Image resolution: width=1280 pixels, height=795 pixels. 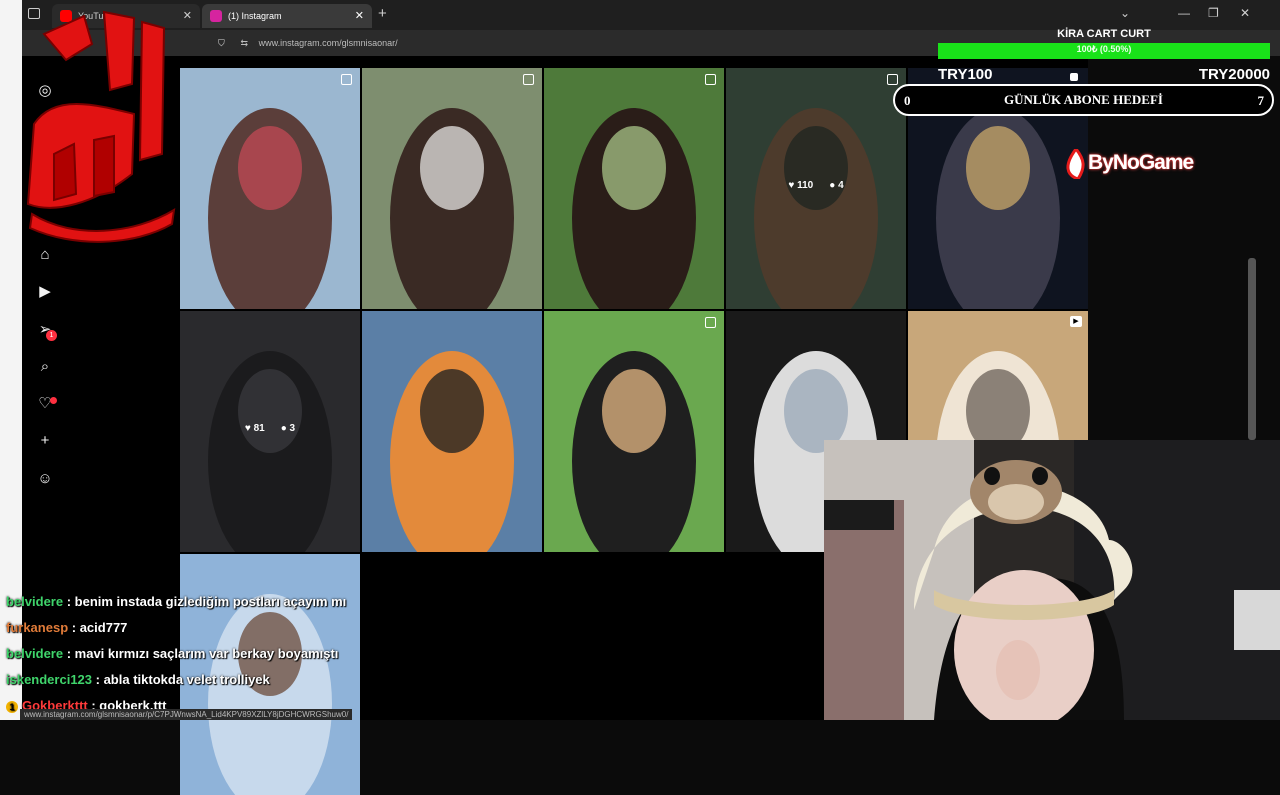 I want to click on comments-value: 3, so click(x=292, y=428).